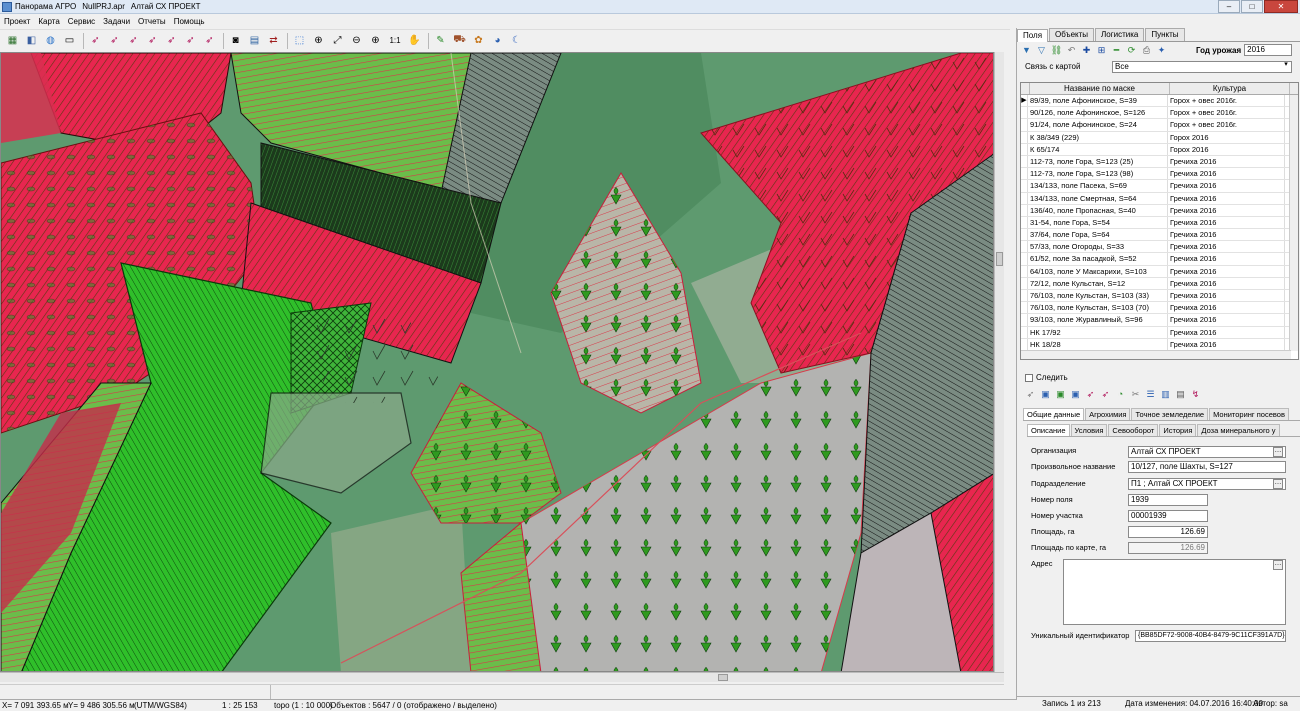  What do you see at coordinates (1202, 67) in the screenshot?
I see `map-link-select: Все` at bounding box center [1202, 67].